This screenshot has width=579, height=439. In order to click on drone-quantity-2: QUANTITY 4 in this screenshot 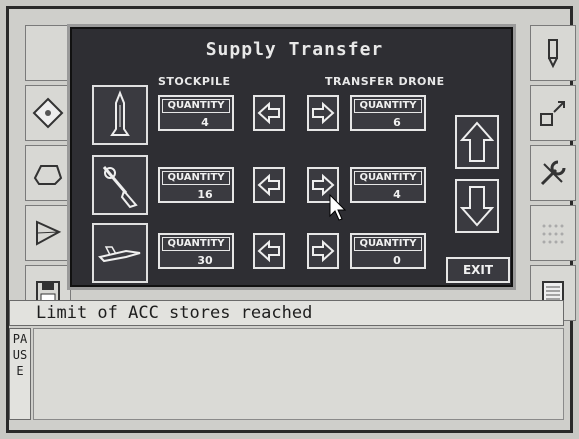, I will do `click(388, 185)`.